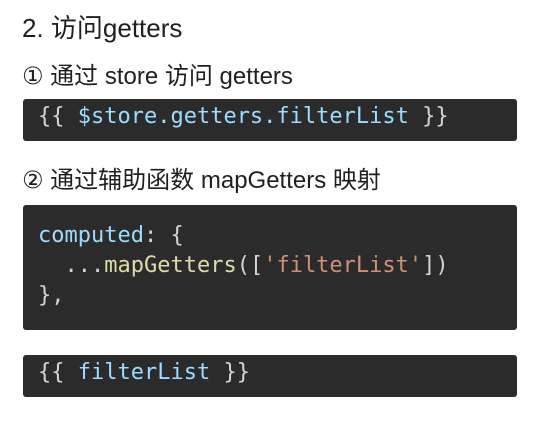 This screenshot has height=432, width=542. Describe the element at coordinates (51, 295) in the screenshot. I see `code-line-close: },` at that location.